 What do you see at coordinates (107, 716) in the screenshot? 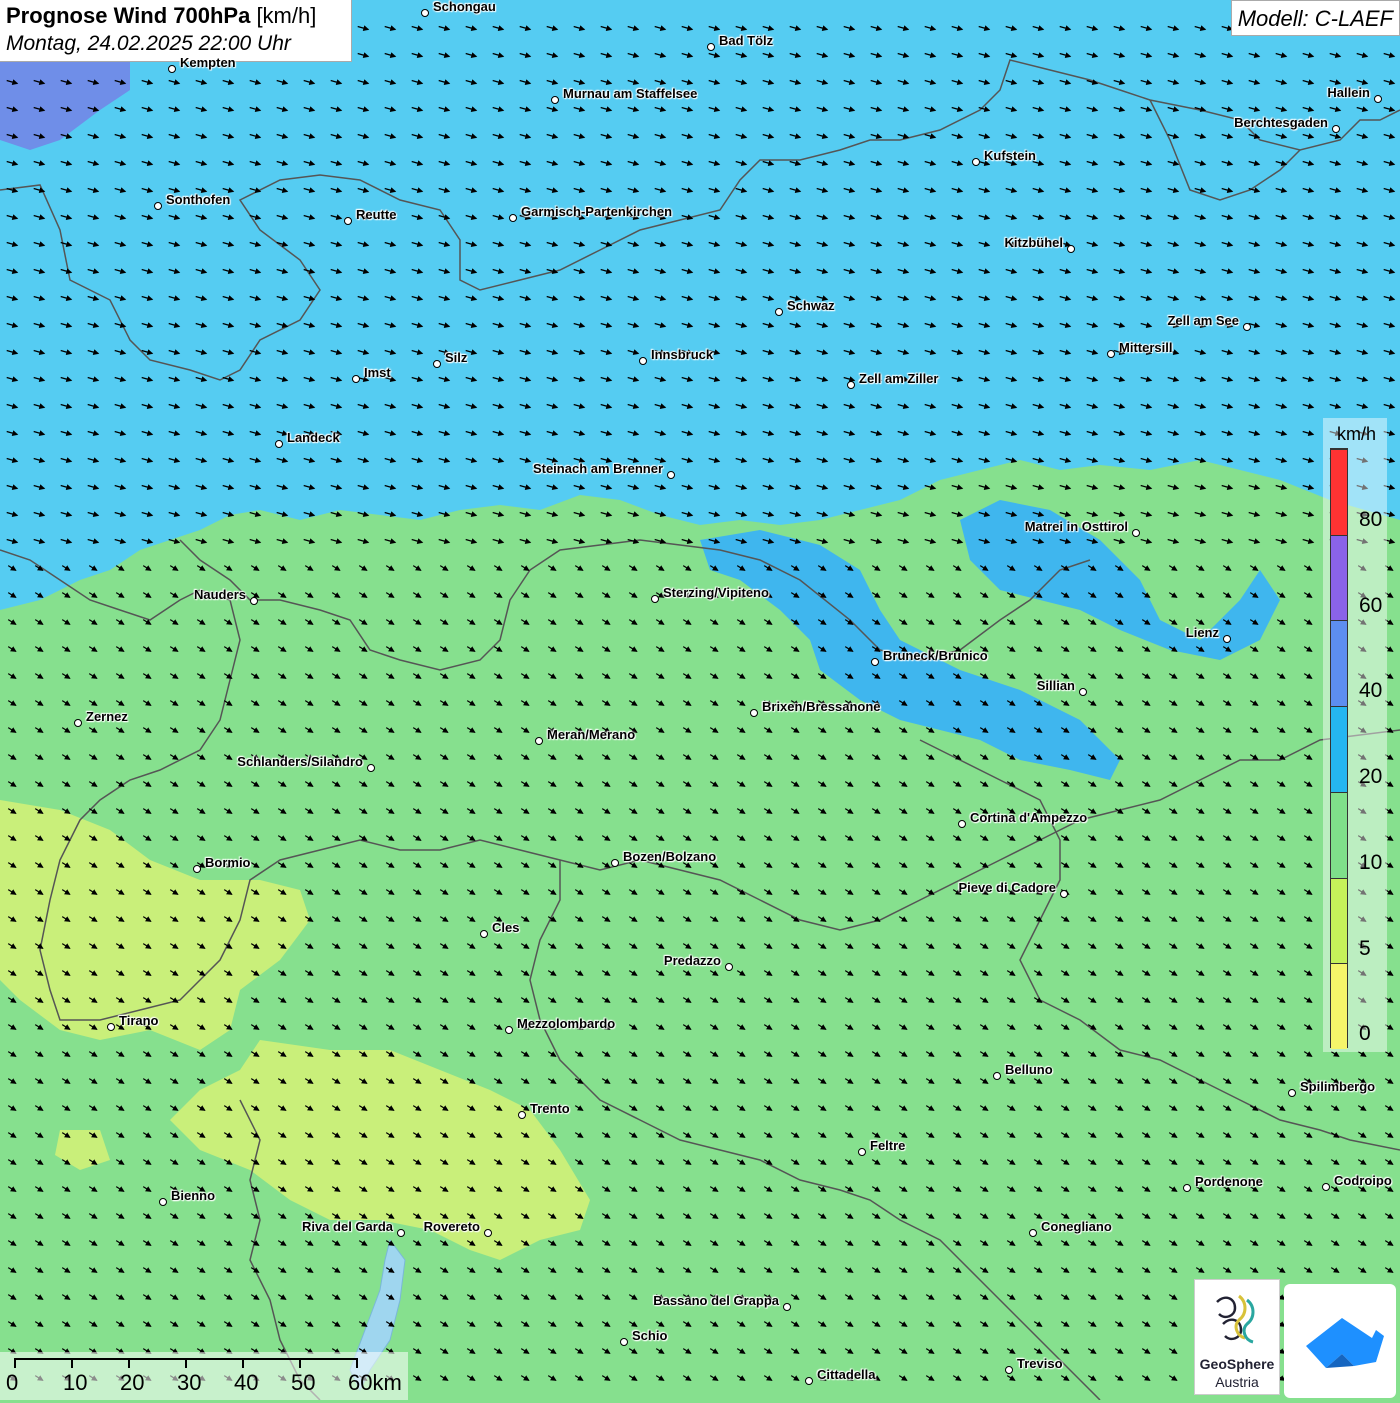
I see `city-label: Zernez` at bounding box center [107, 716].